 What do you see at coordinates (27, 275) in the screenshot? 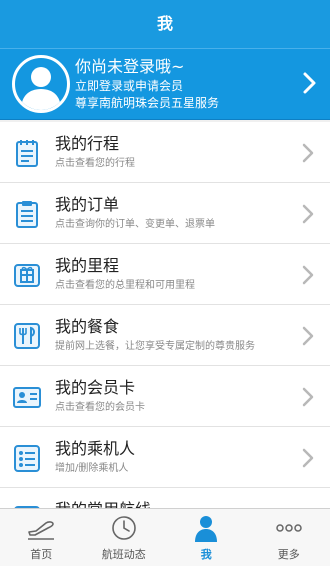
I see `gift-icon` at bounding box center [27, 275].